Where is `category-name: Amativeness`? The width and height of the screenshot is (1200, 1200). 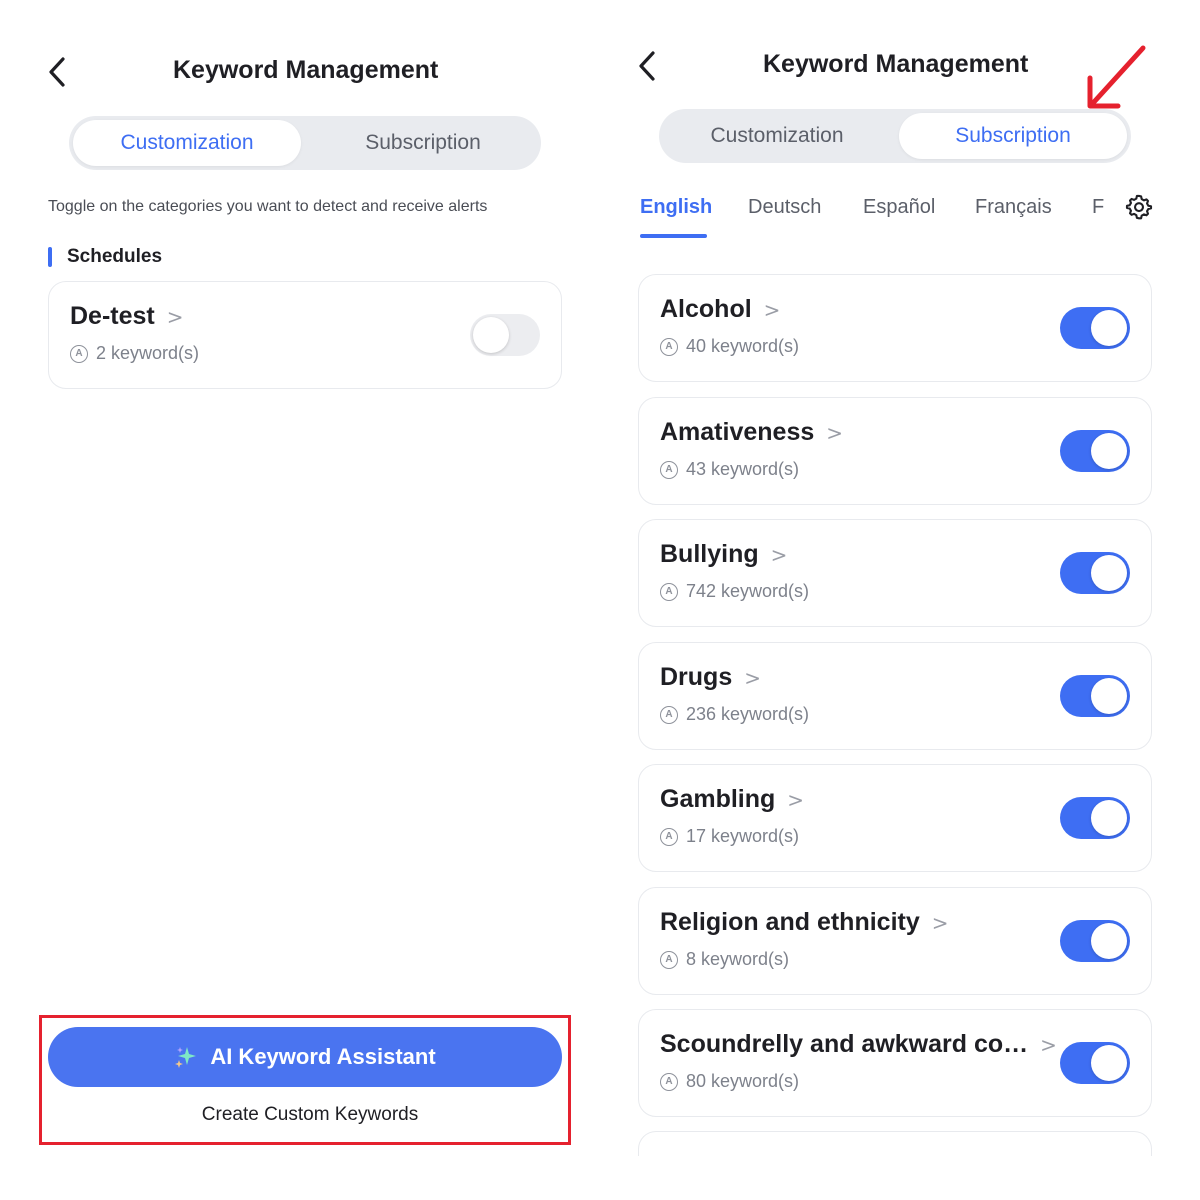
category-name: Amativeness is located at coordinates (737, 432).